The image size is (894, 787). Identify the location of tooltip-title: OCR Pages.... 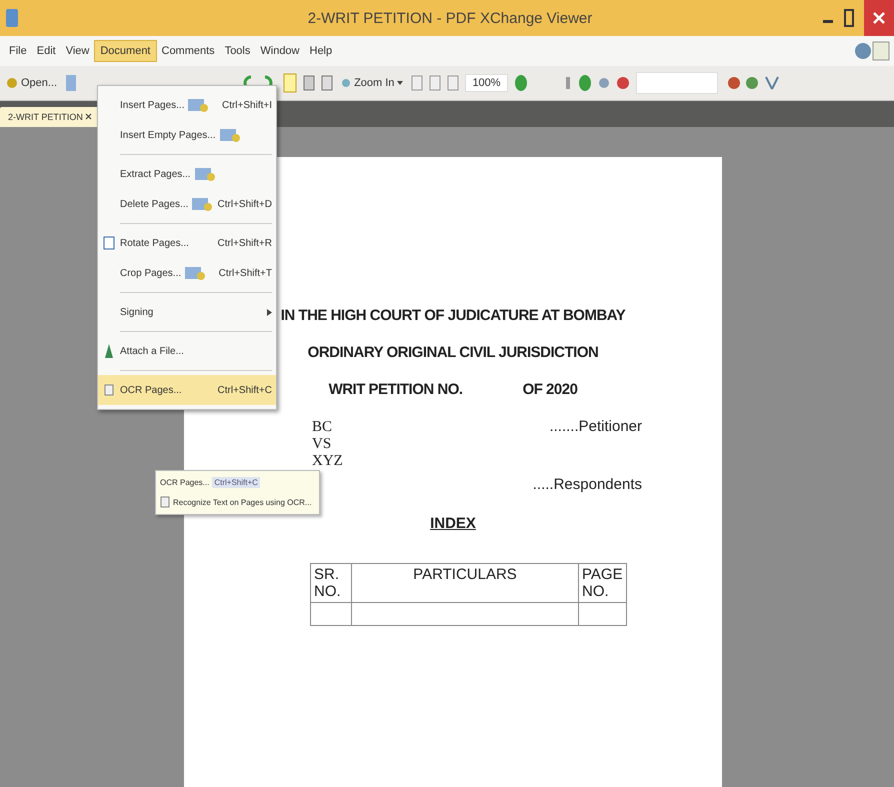
(185, 482).